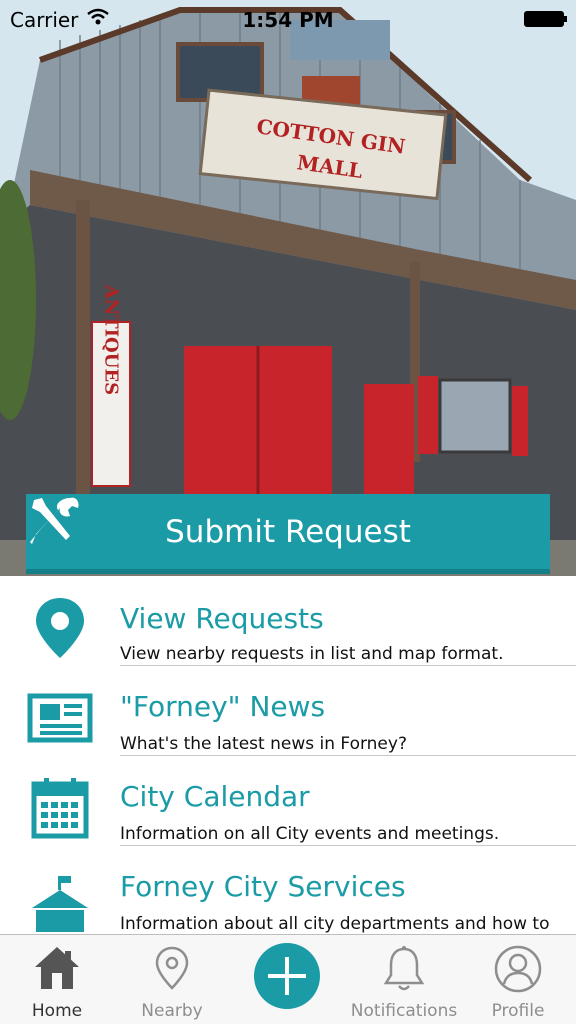 The height and width of the screenshot is (1025, 576). I want to click on tab-bar: Home Nearby Notifications Profile, so click(288, 979).